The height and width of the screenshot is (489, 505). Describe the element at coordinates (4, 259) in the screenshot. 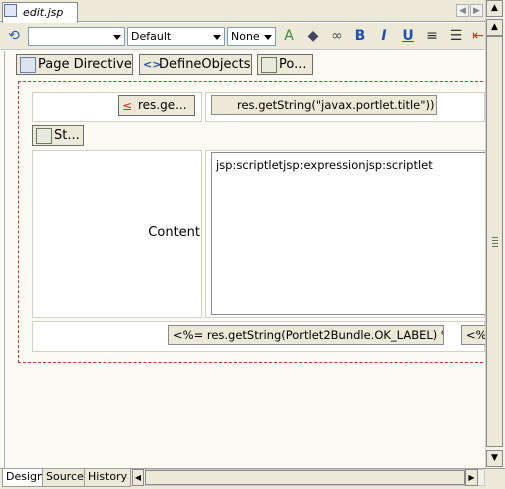

I see `margin-guide` at that location.